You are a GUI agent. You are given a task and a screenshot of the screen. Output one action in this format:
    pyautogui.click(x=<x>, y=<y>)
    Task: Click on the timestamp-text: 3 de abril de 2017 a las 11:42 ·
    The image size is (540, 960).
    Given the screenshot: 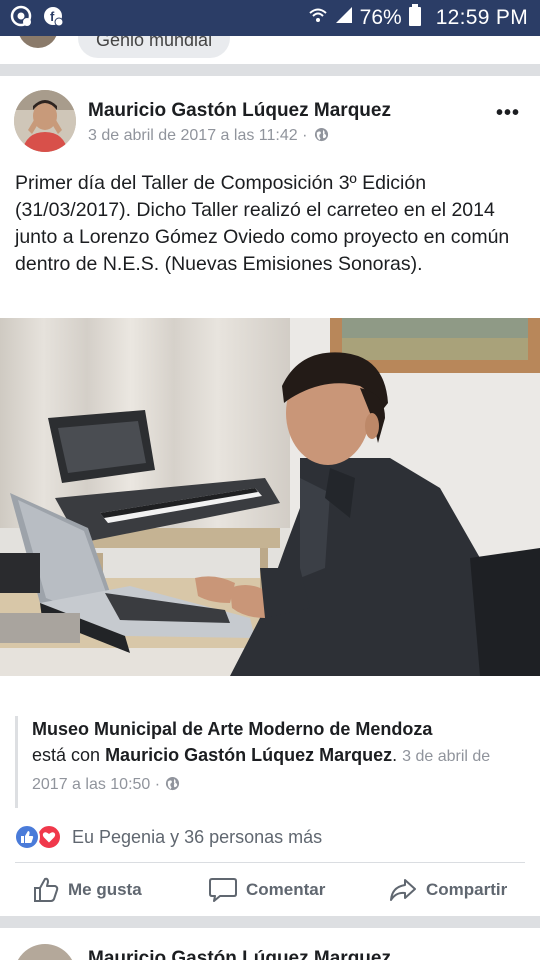 What is the action you would take?
    pyautogui.click(x=197, y=135)
    